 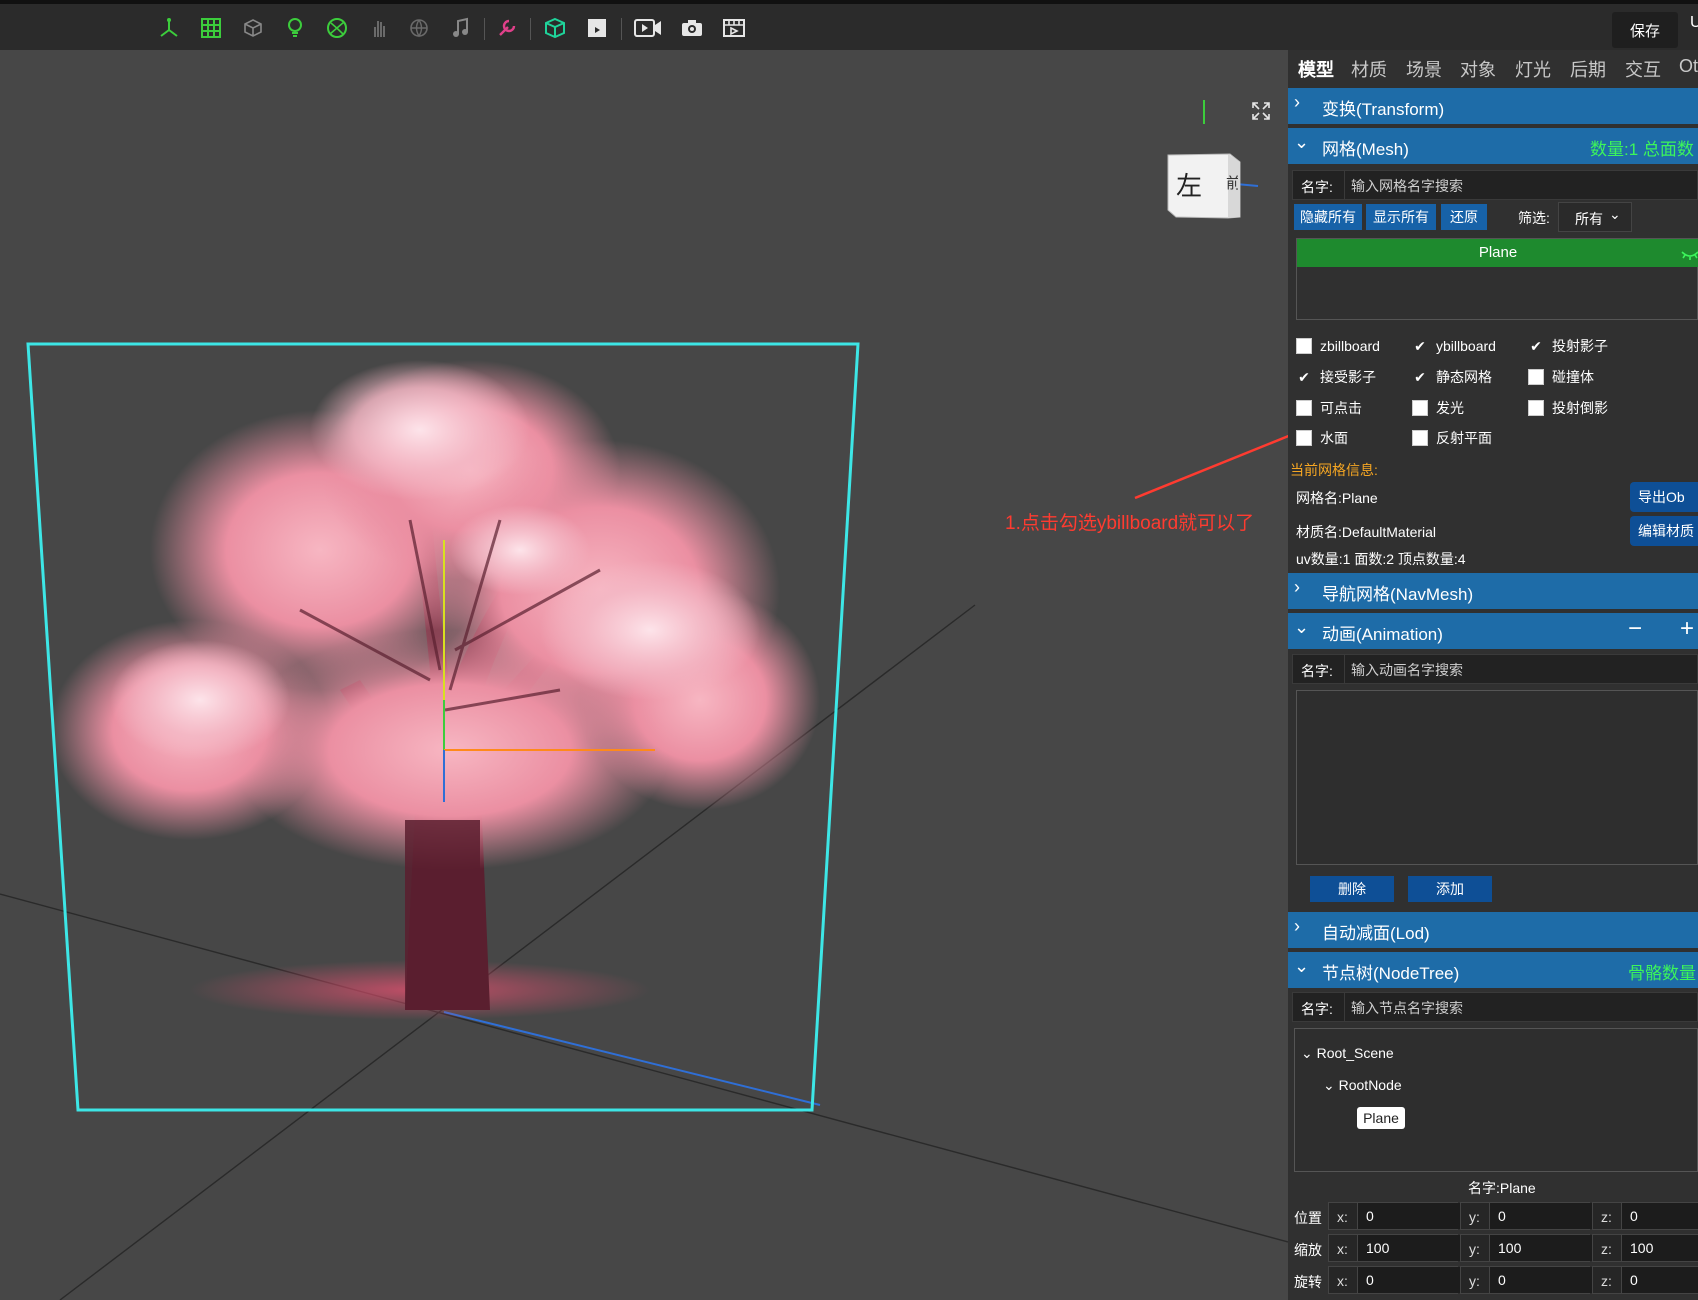 What do you see at coordinates (597, 28) in the screenshot?
I see `clapper-icon` at bounding box center [597, 28].